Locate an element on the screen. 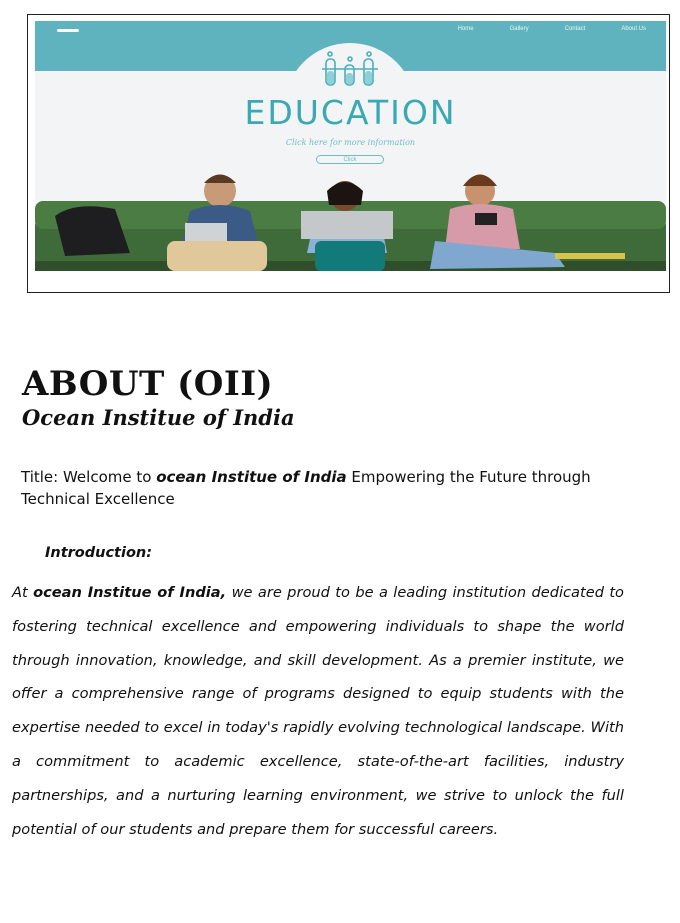 The width and height of the screenshot is (680, 923). about-subheading: Ocean Institue of India is located at coordinates (158, 417).